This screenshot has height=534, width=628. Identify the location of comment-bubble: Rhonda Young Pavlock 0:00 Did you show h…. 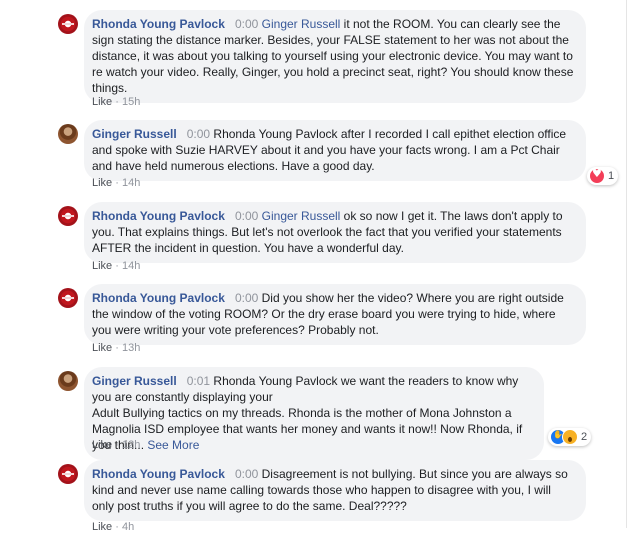
(335, 314).